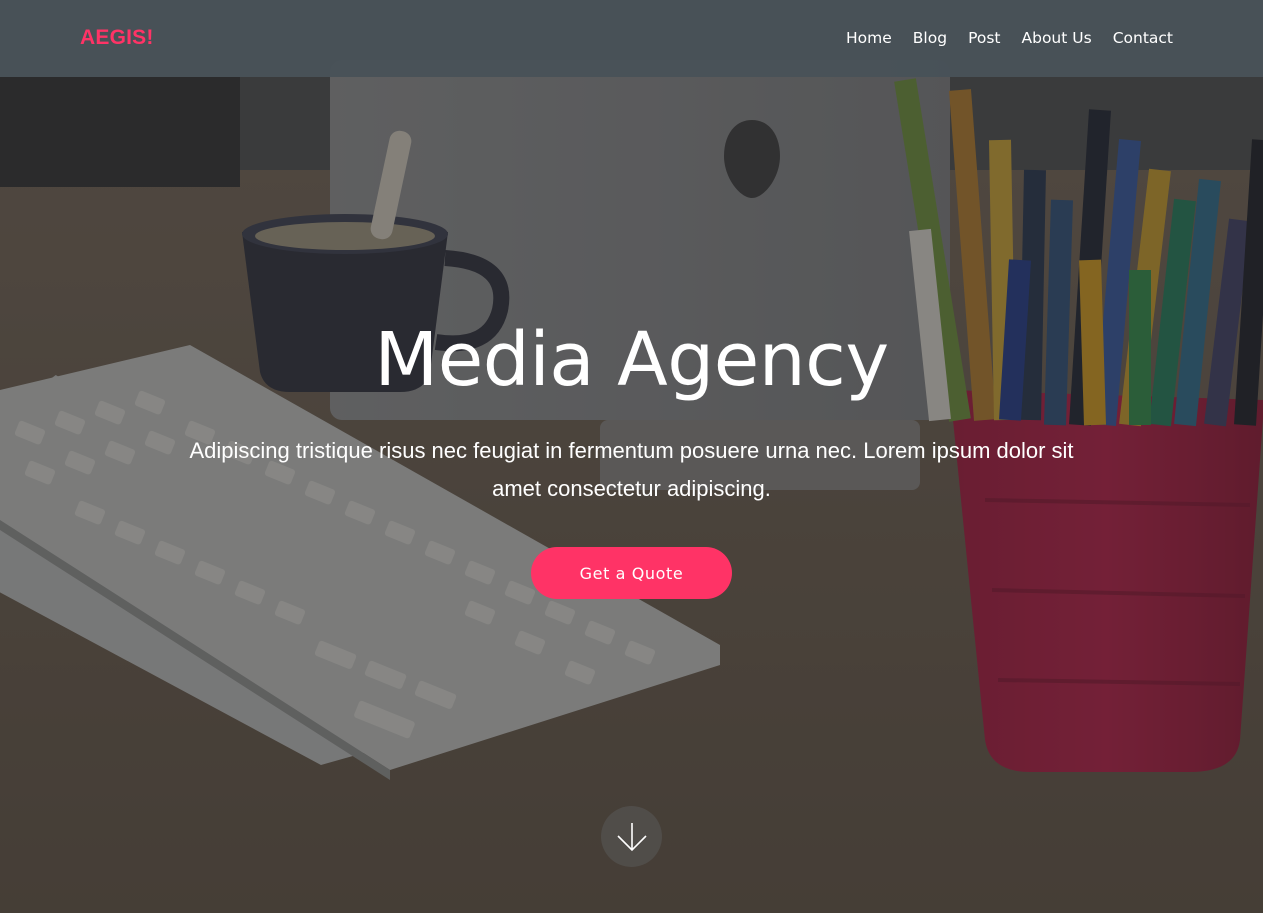 The height and width of the screenshot is (913, 1263). I want to click on hero-title: Media Agency, so click(631, 360).